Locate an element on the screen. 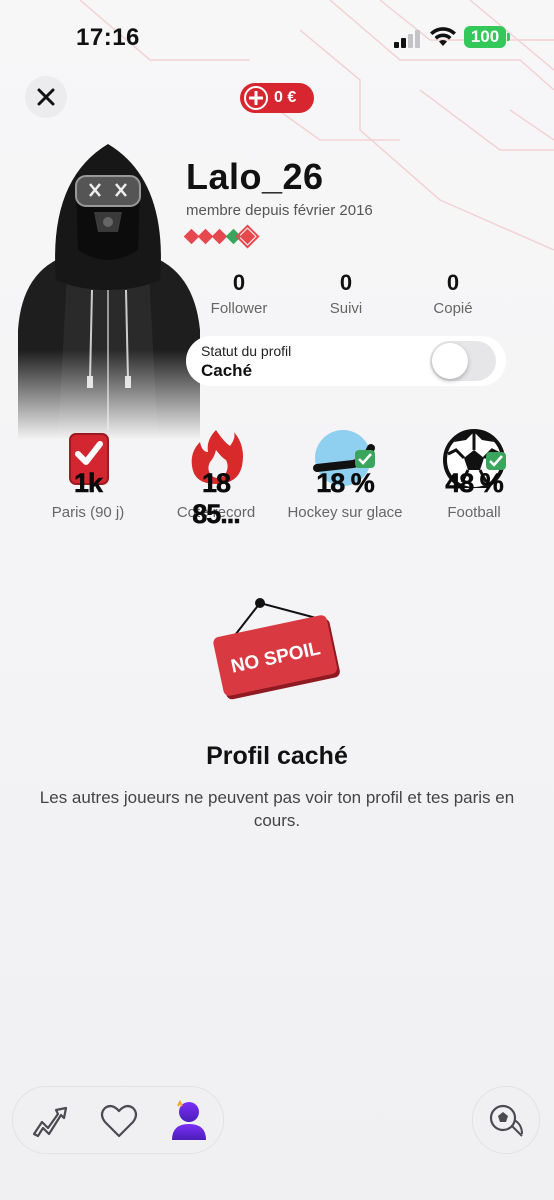 The image size is (554, 1200). no-spoil-sign-icon: NO SPOIL is located at coordinates (276, 649).